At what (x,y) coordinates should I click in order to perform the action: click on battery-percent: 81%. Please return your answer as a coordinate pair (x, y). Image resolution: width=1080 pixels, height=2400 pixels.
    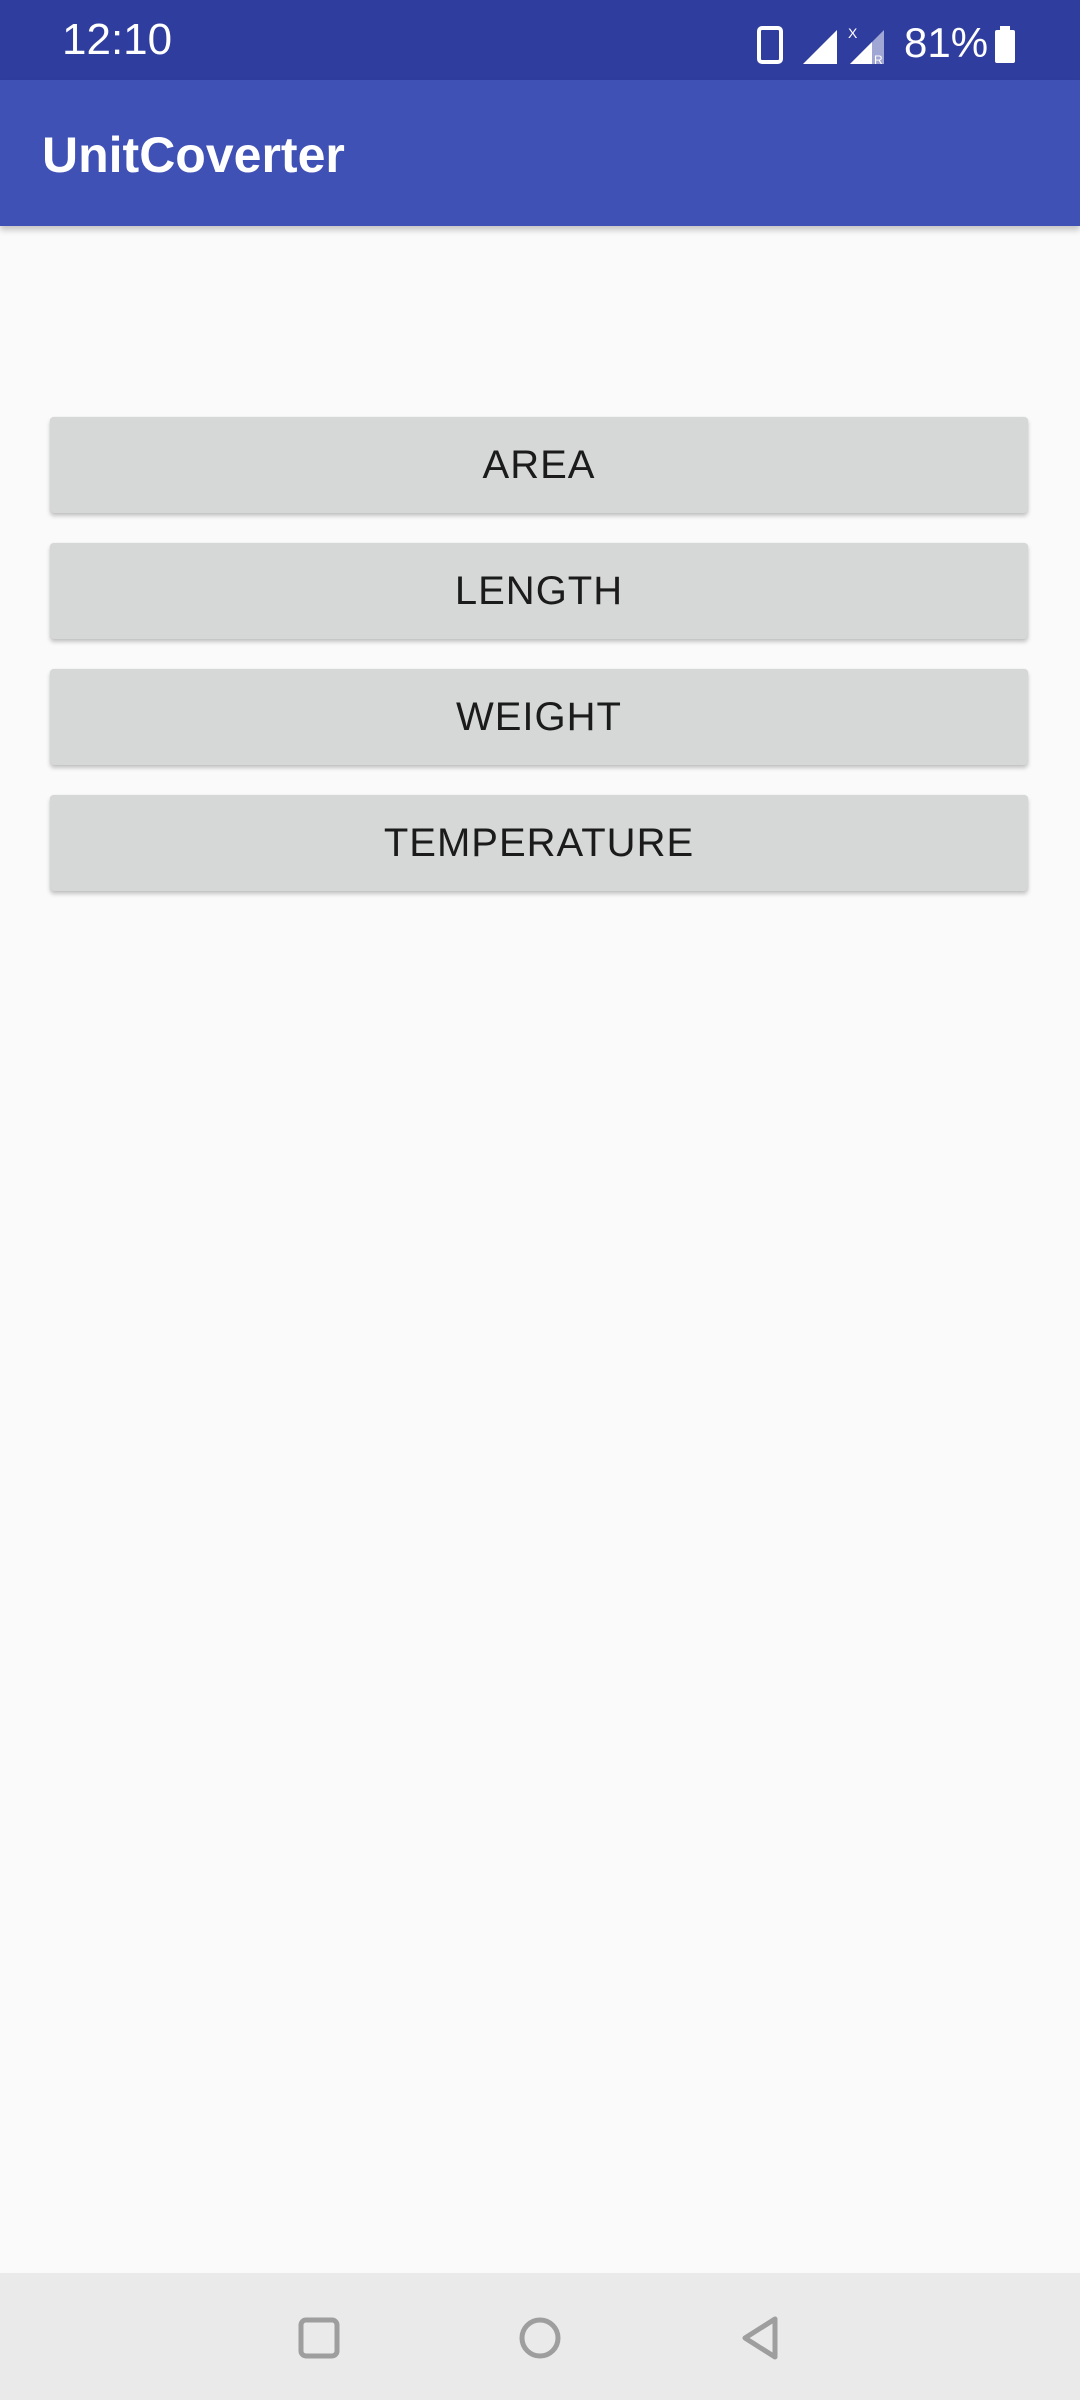
    Looking at the image, I should click on (946, 42).